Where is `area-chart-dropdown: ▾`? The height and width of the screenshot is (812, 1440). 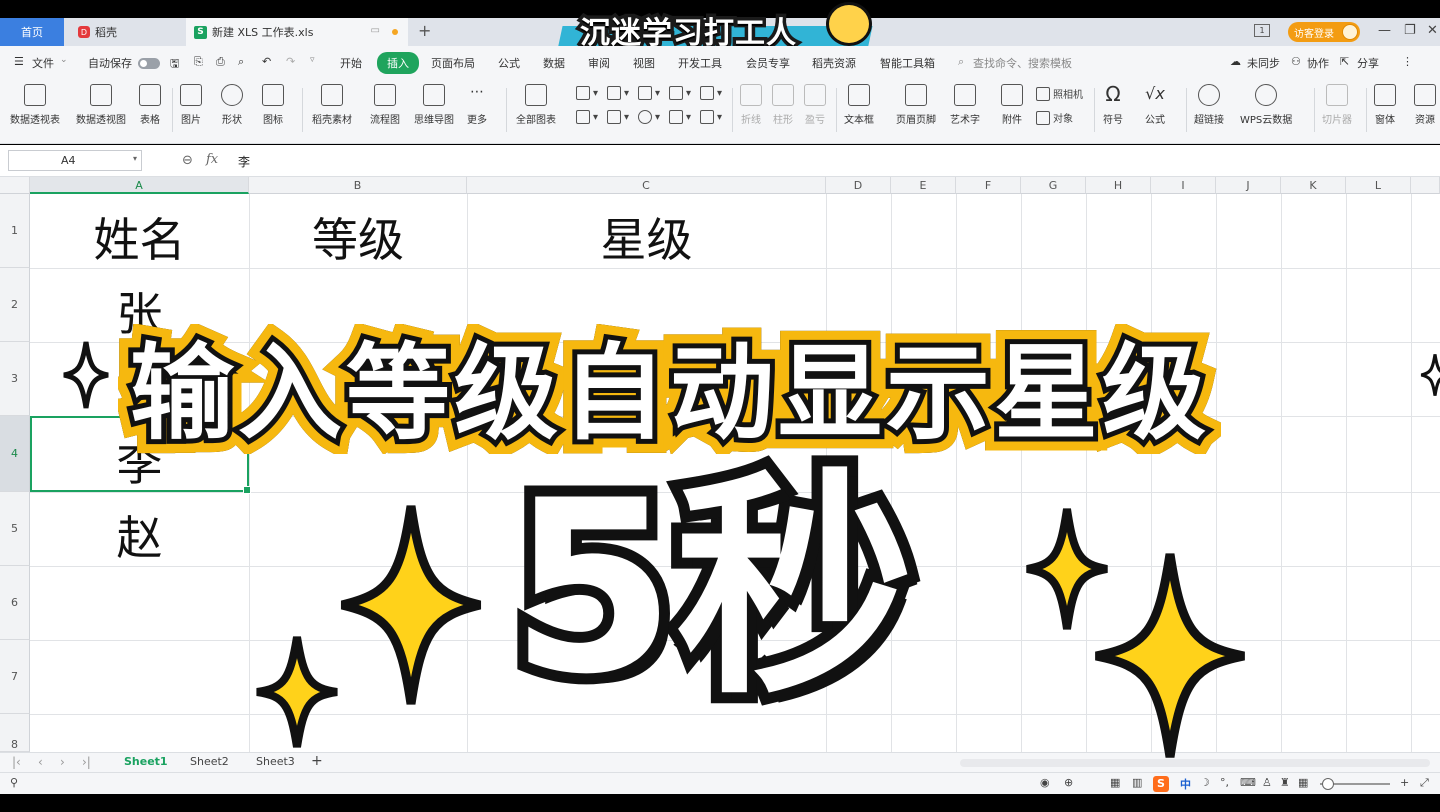 area-chart-dropdown: ▾ is located at coordinates (587, 117).